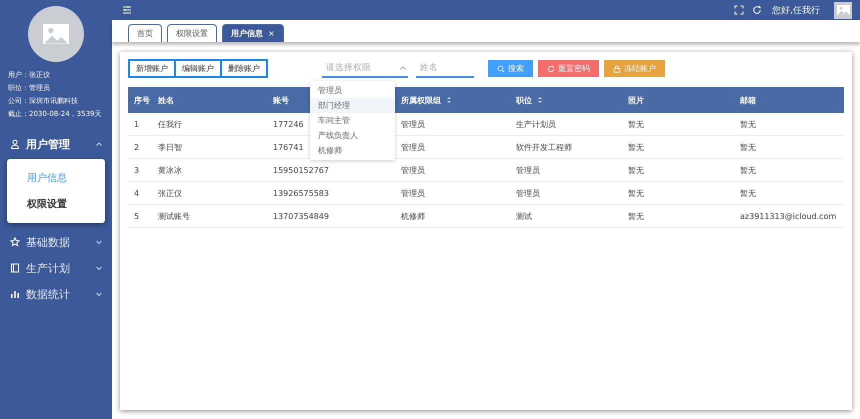  I want to click on submenu-item: 权限设置, so click(56, 204).